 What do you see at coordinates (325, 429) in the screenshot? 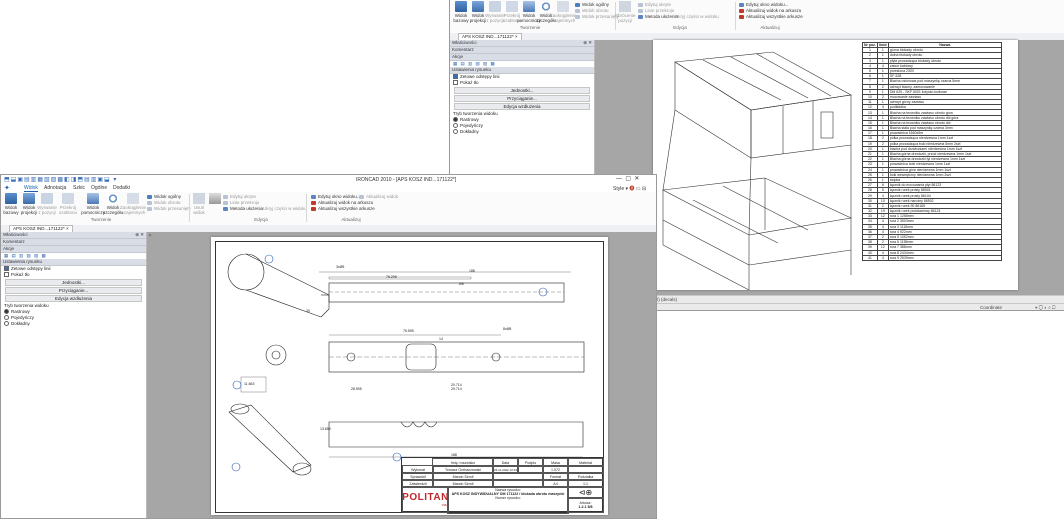
I see `dim-label: 13.659` at bounding box center [325, 429].